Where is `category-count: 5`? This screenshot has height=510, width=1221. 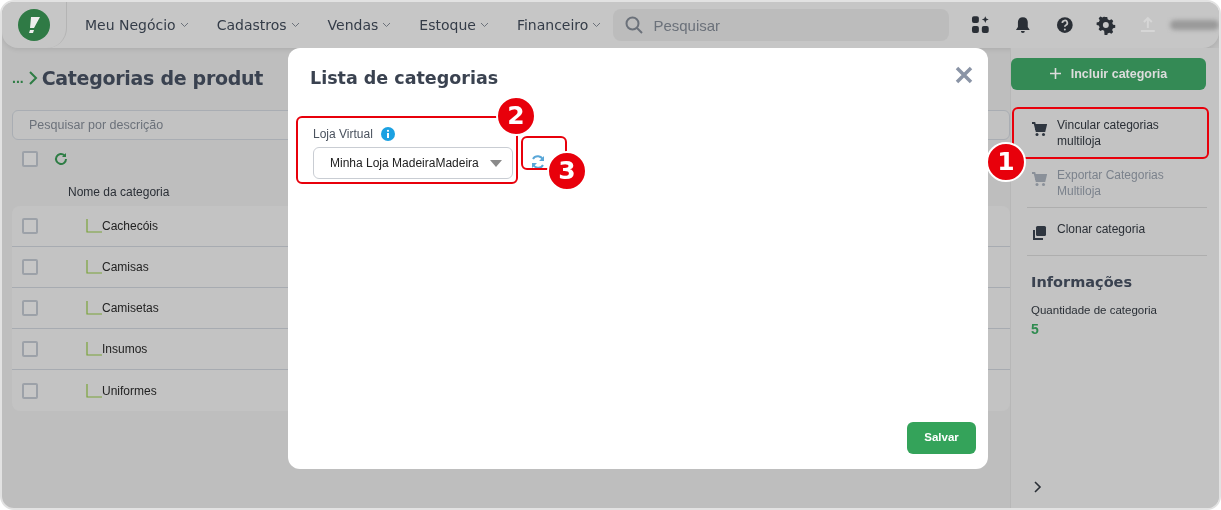 category-count: 5 is located at coordinates (1035, 330).